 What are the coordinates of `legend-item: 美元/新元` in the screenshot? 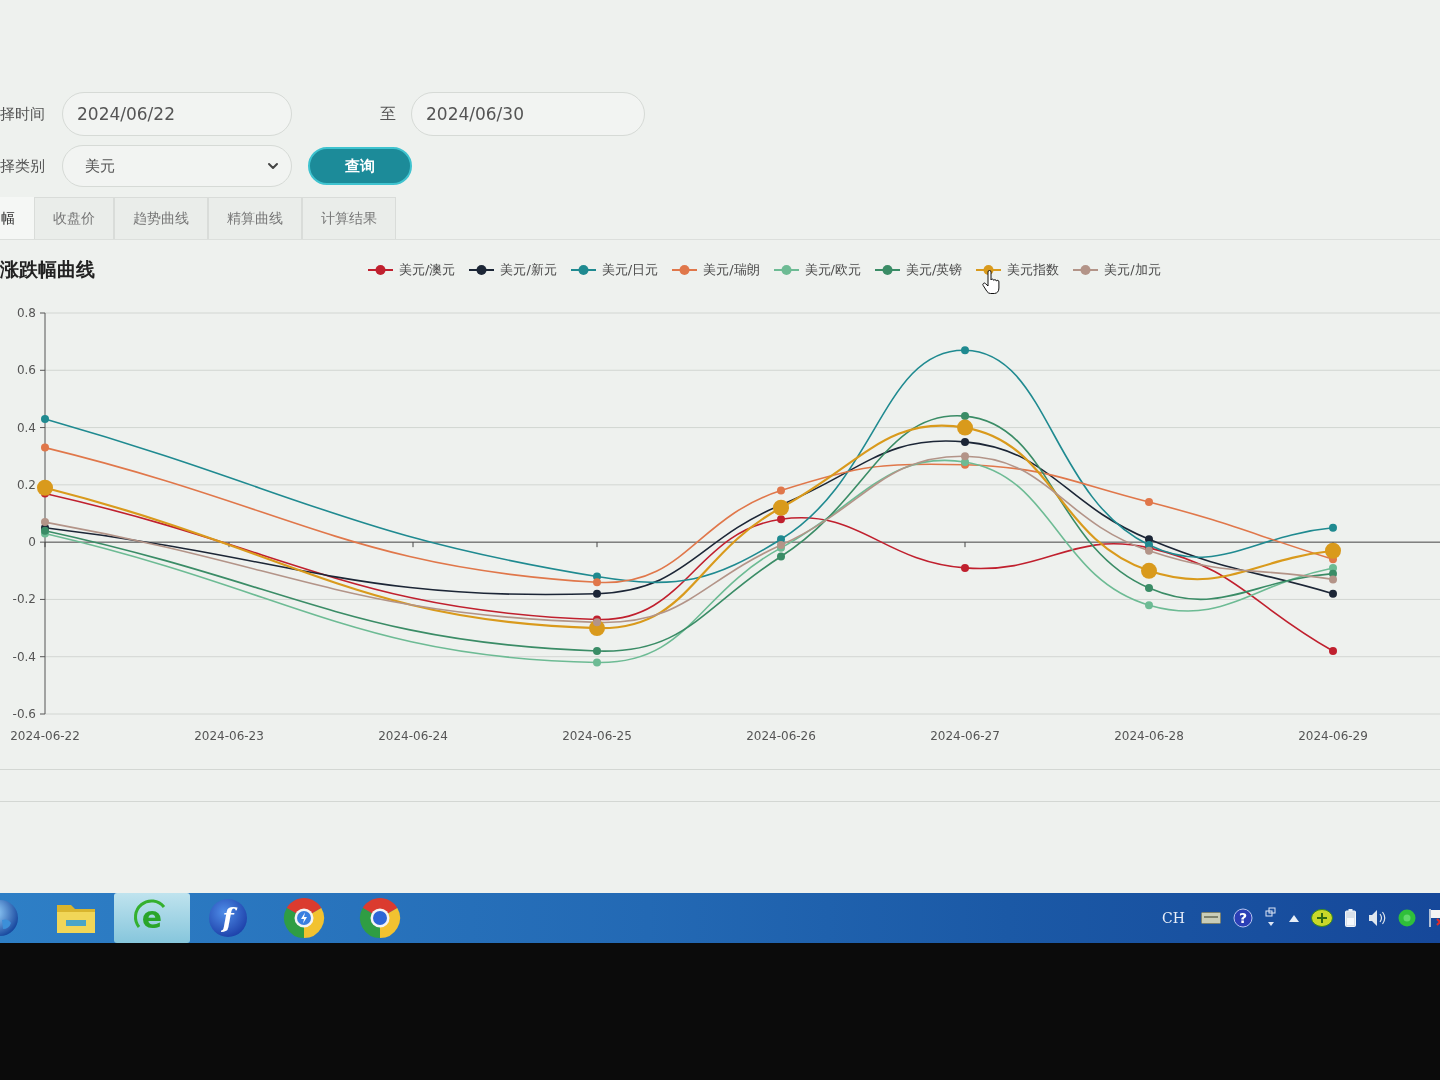 It's located at (513, 270).